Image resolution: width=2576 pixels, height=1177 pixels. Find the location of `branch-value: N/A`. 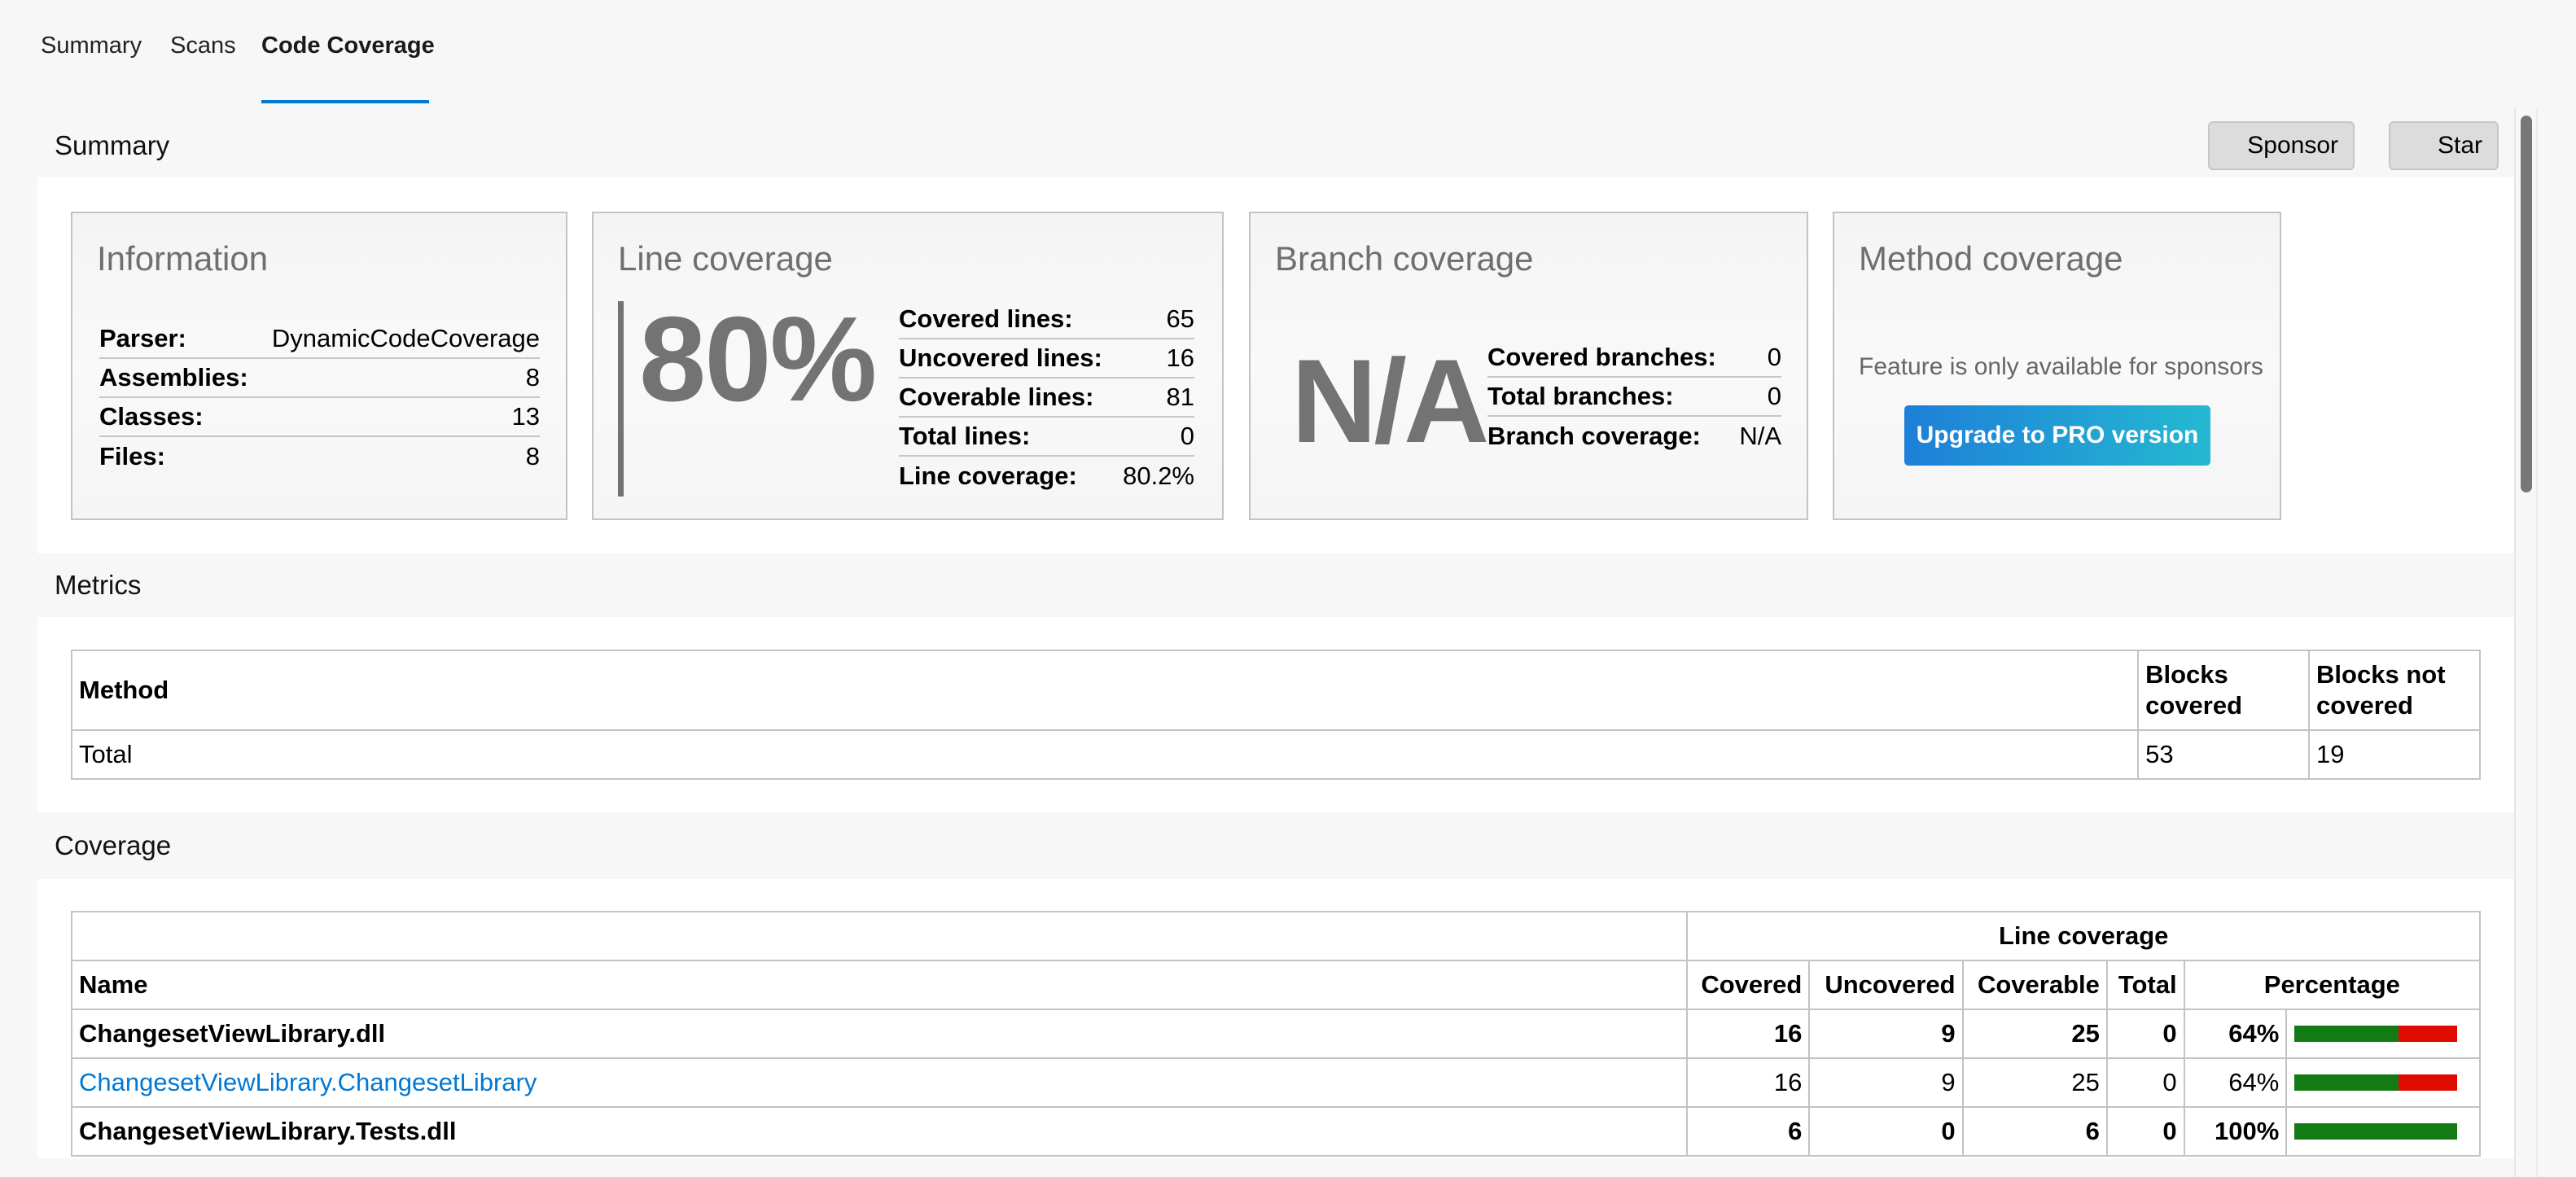

branch-value: N/A is located at coordinates (1760, 435).